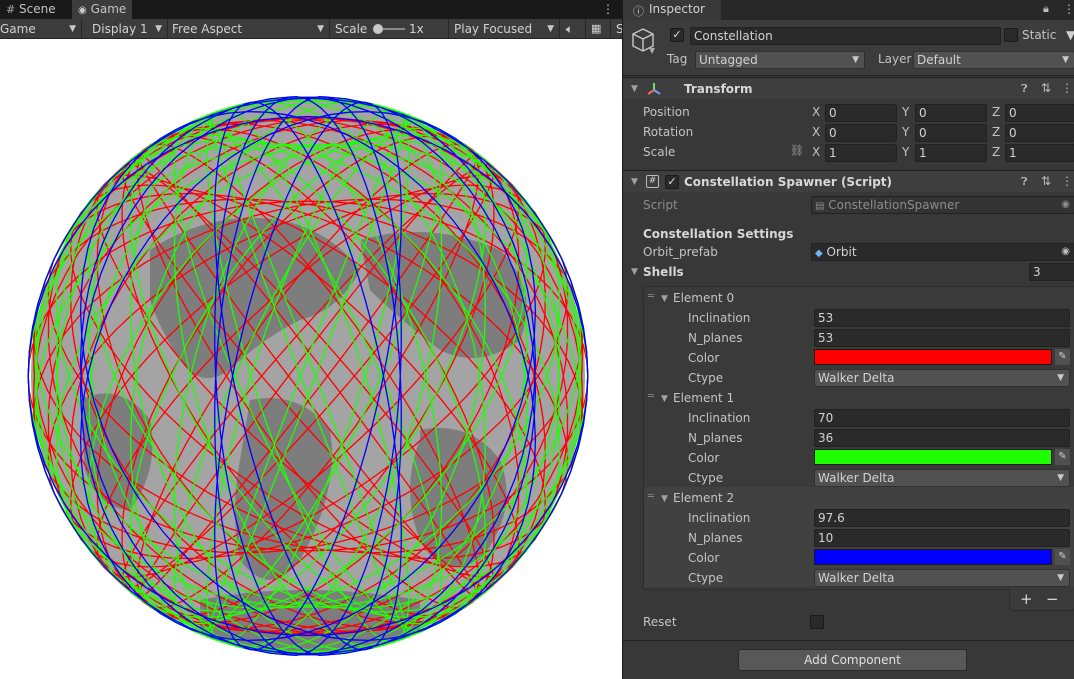  I want to click on active-checkbox: ✓, so click(677, 35).